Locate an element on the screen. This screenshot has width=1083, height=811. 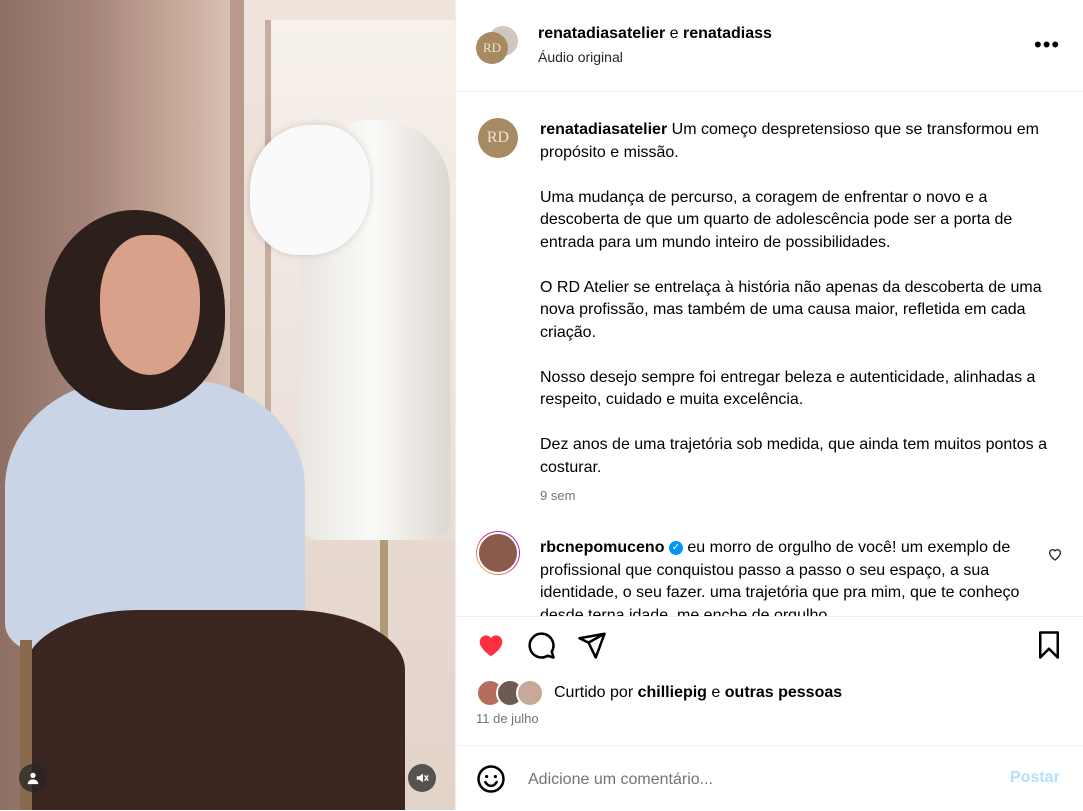
post-actions is located at coordinates (769, 643).